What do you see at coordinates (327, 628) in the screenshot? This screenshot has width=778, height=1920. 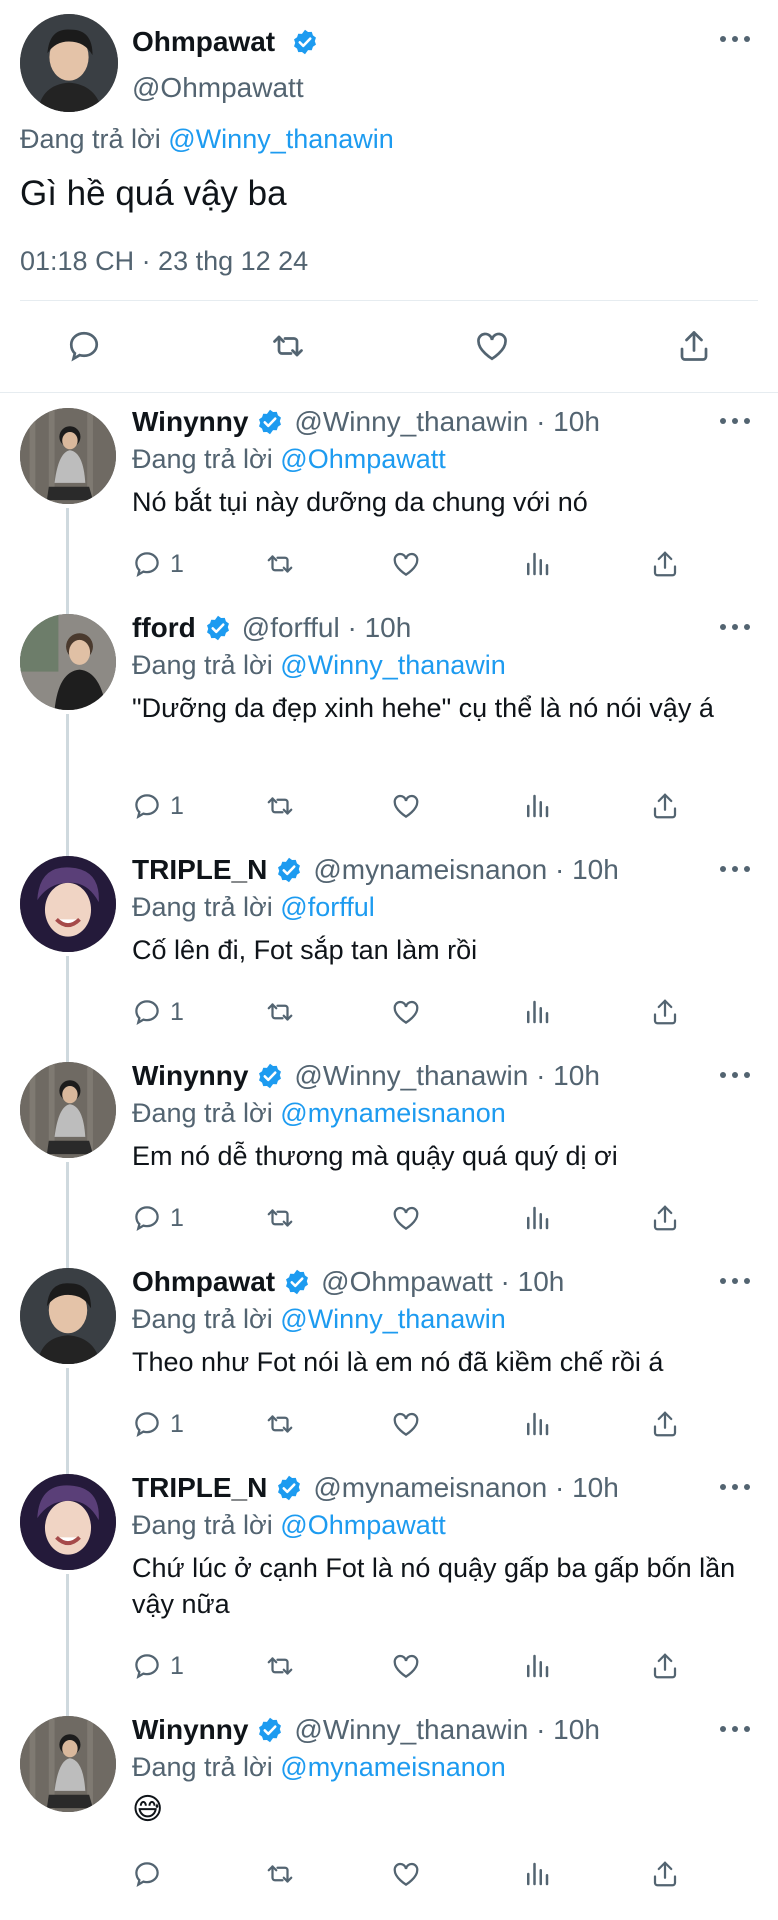 I see `author-handle: @forfful · 10h` at bounding box center [327, 628].